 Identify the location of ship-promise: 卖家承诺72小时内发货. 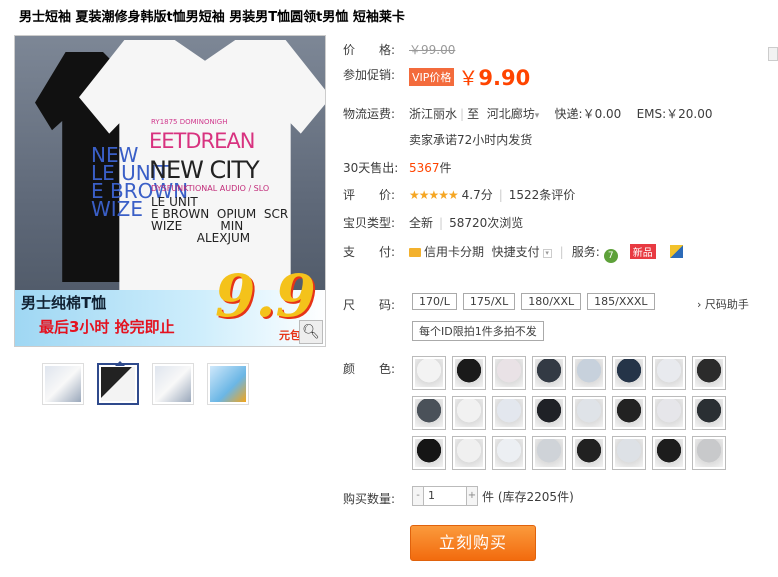
(471, 140).